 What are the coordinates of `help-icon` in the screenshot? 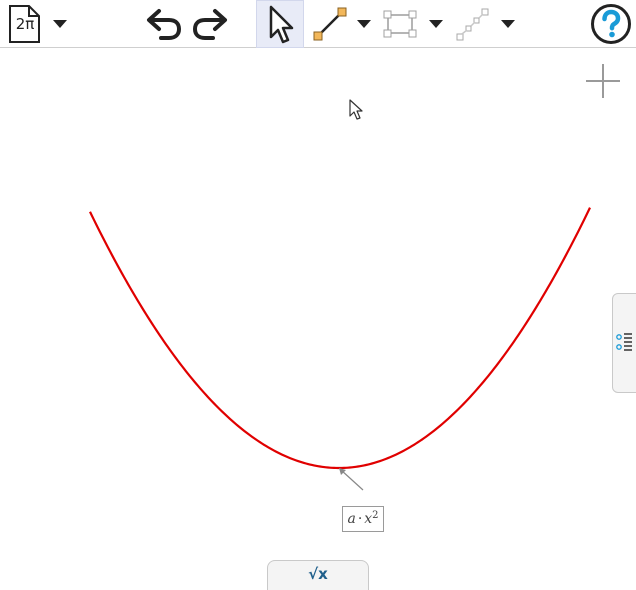 It's located at (611, 24).